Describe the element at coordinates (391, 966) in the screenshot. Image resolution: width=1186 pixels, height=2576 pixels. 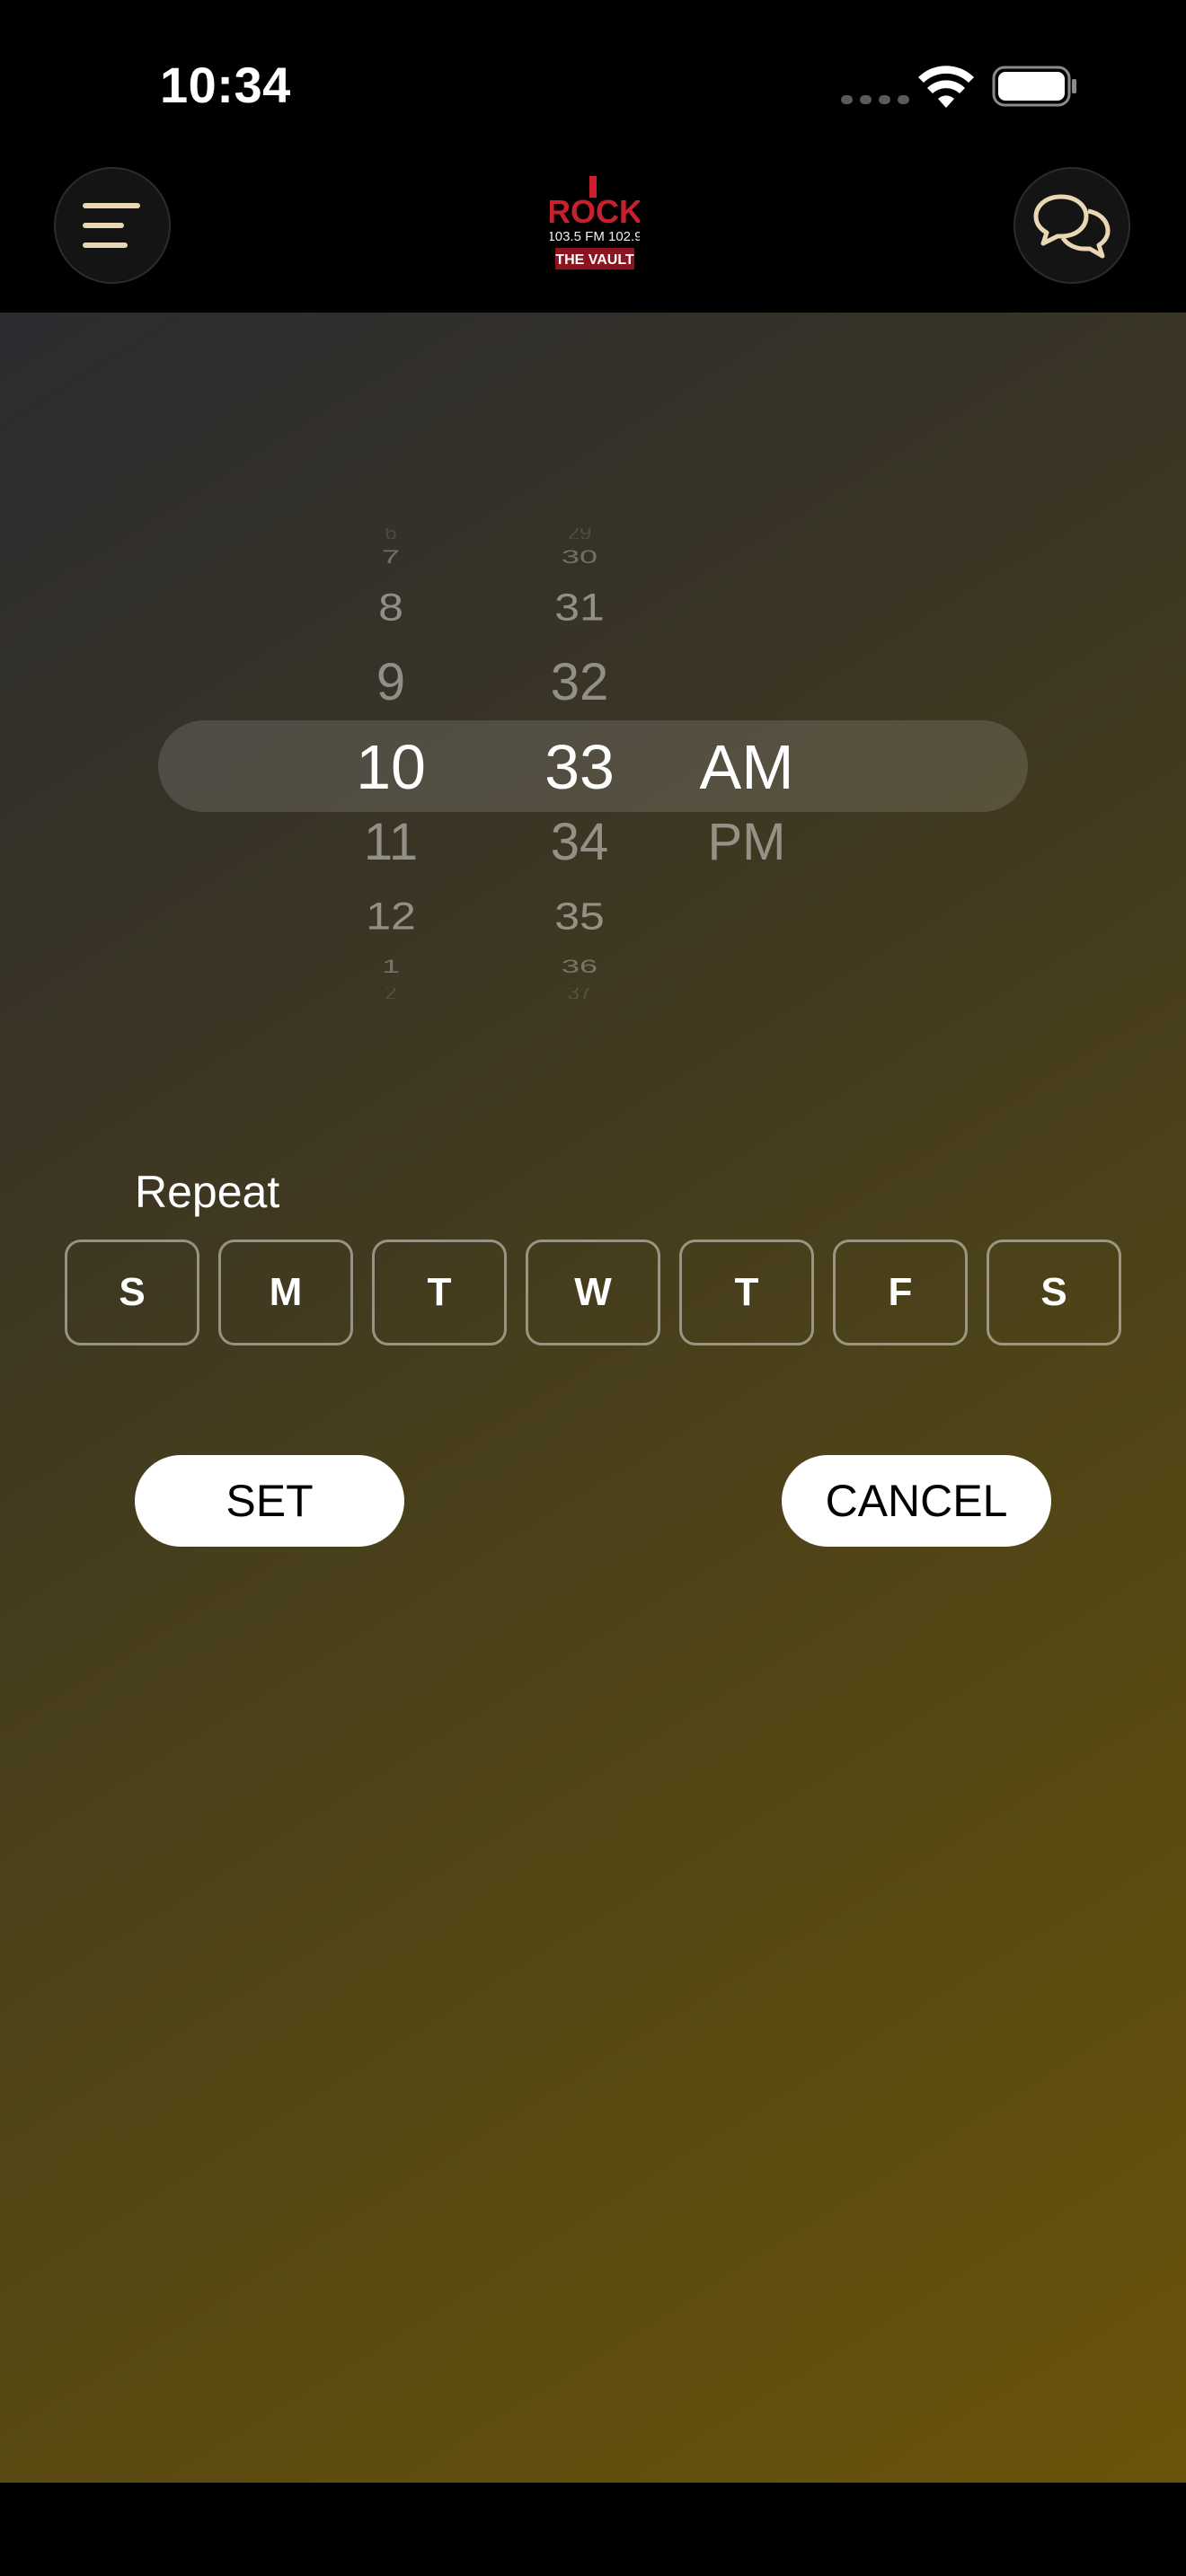
I see `hour-option: 1` at that location.